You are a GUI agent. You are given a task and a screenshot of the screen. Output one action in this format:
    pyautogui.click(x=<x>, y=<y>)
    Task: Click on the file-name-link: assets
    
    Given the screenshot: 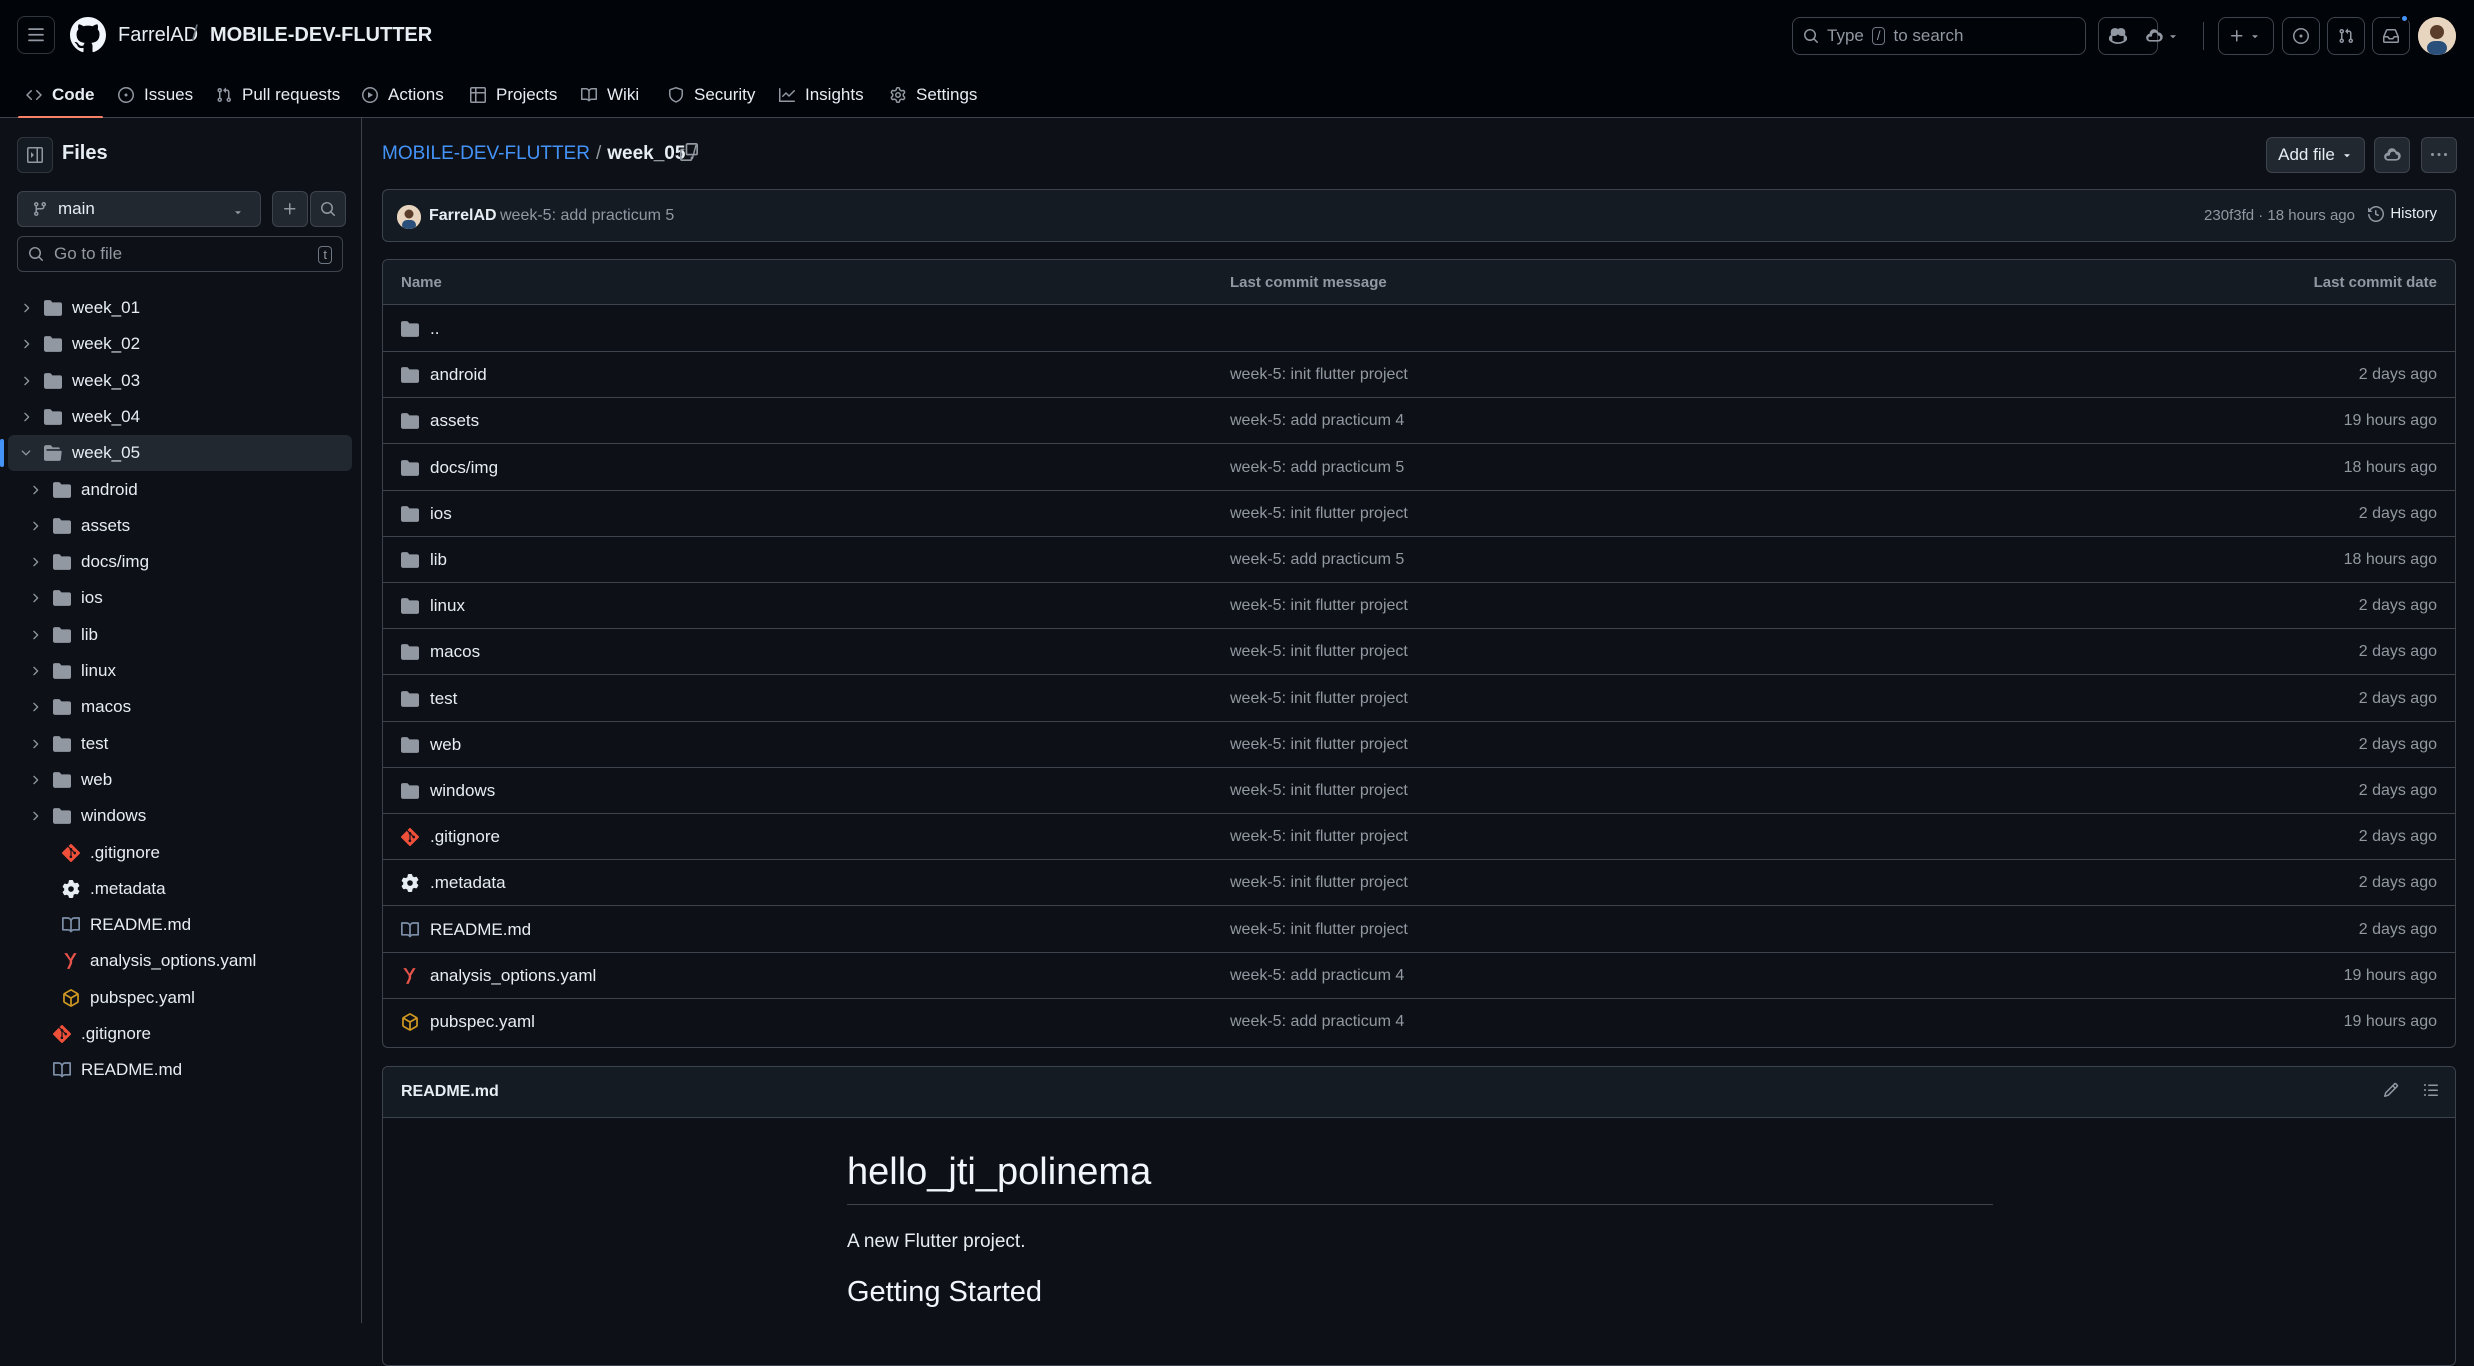 What is the action you would take?
    pyautogui.click(x=454, y=421)
    